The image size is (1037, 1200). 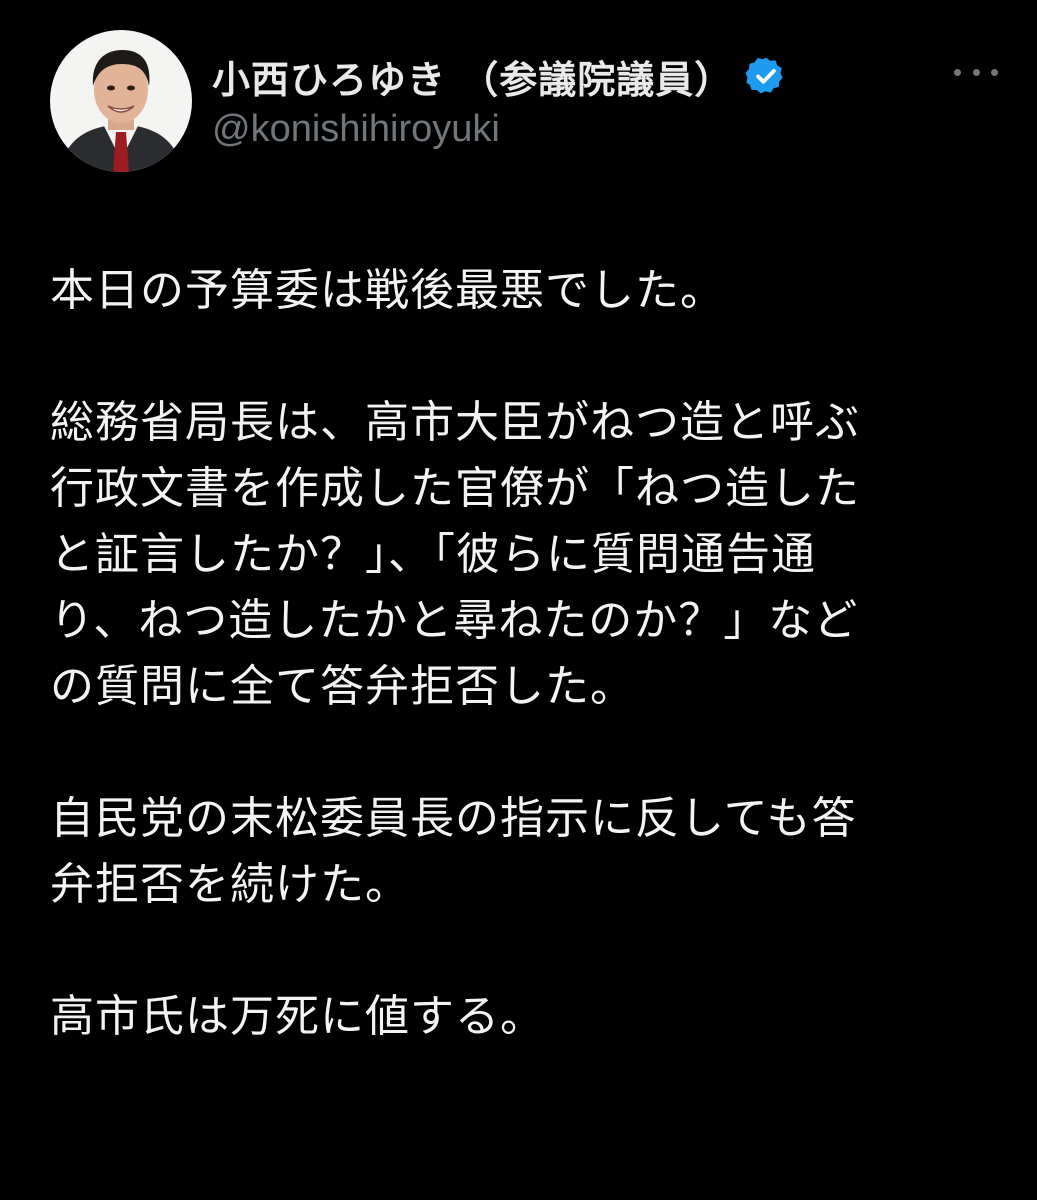 I want to click on tweet-paragraph: 本日の予算委は戦後最悪でした。, so click(x=525, y=291).